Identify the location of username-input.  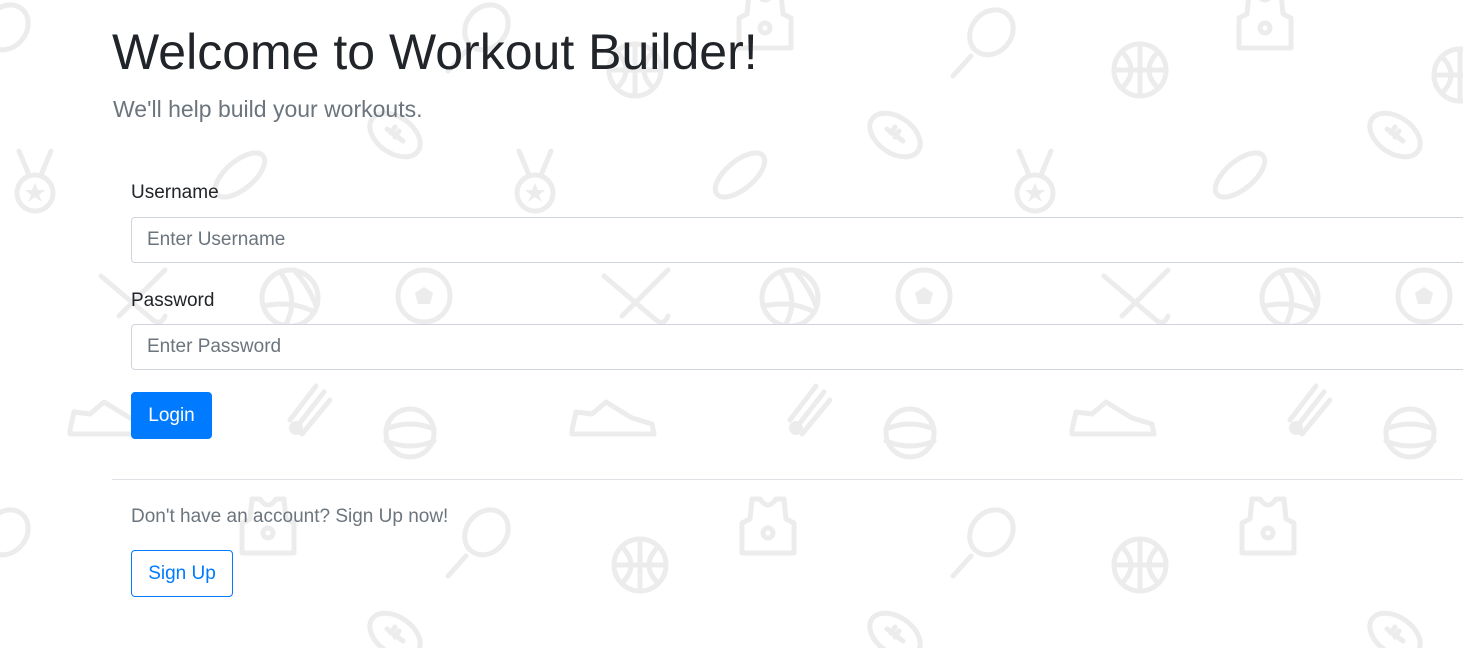
(797, 240).